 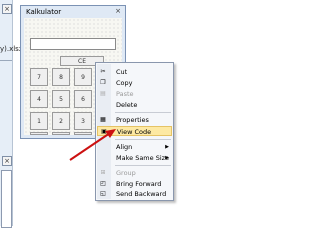 What do you see at coordinates (110, 133) in the screenshot?
I see `arrow-head` at bounding box center [110, 133].